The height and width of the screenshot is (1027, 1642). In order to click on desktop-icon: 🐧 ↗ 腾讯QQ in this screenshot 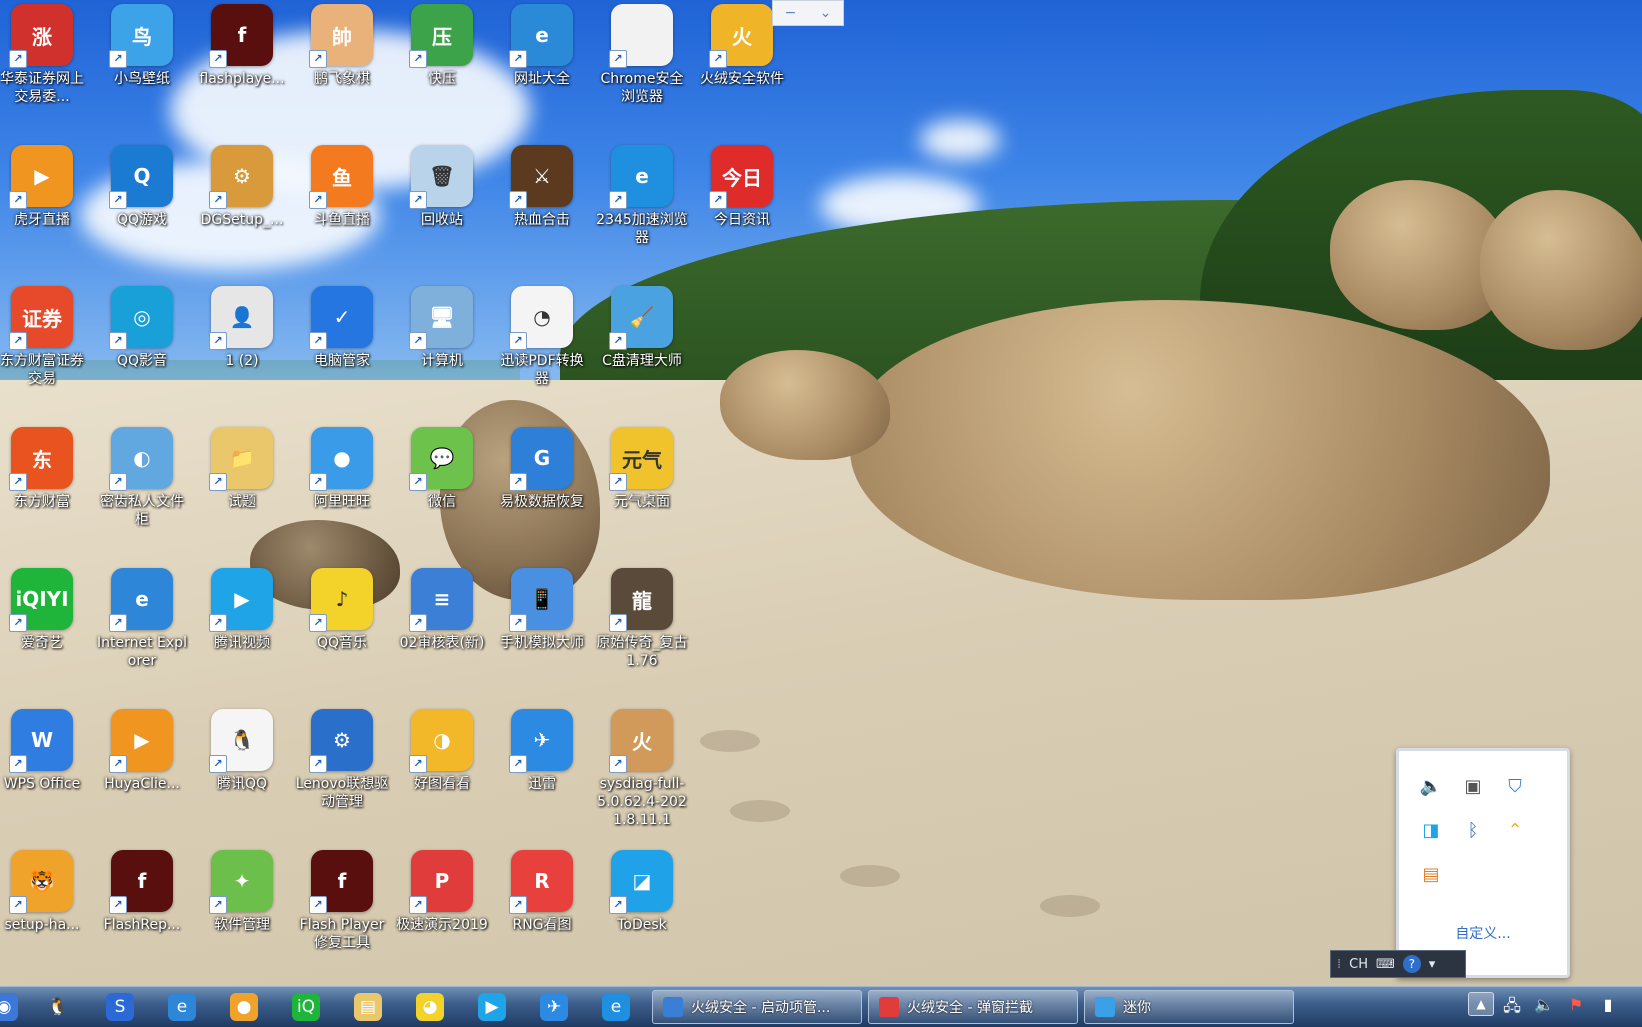, I will do `click(242, 749)`.